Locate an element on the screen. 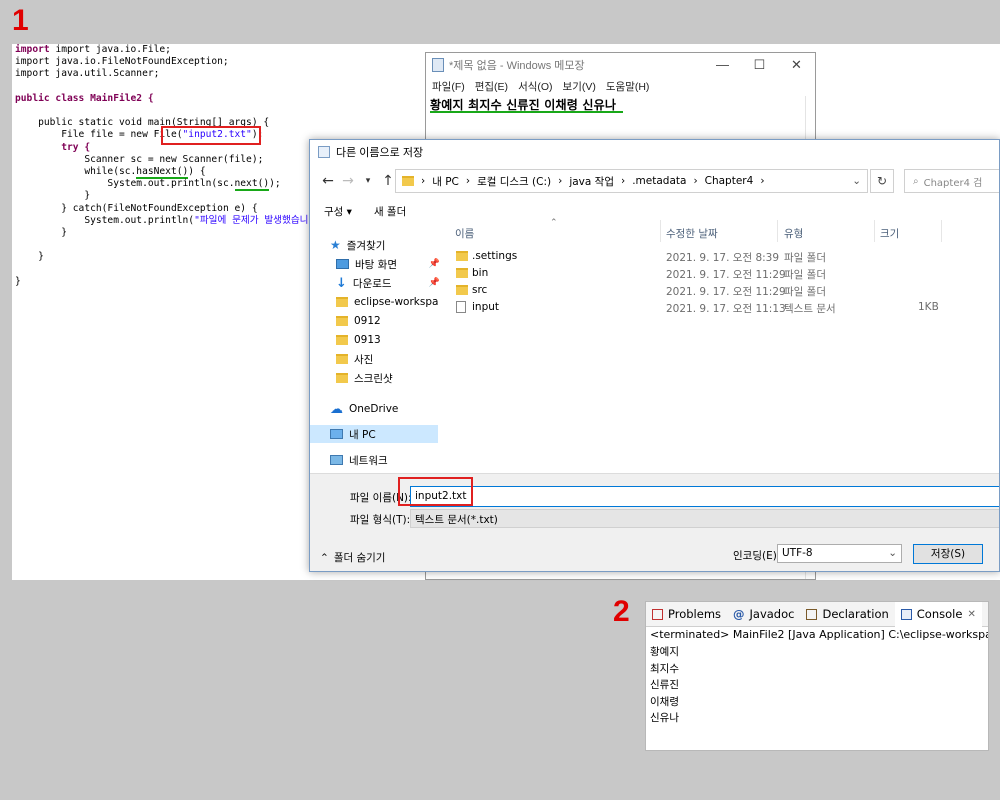 The height and width of the screenshot is (800, 1000). file-name: .settings is located at coordinates (495, 256).